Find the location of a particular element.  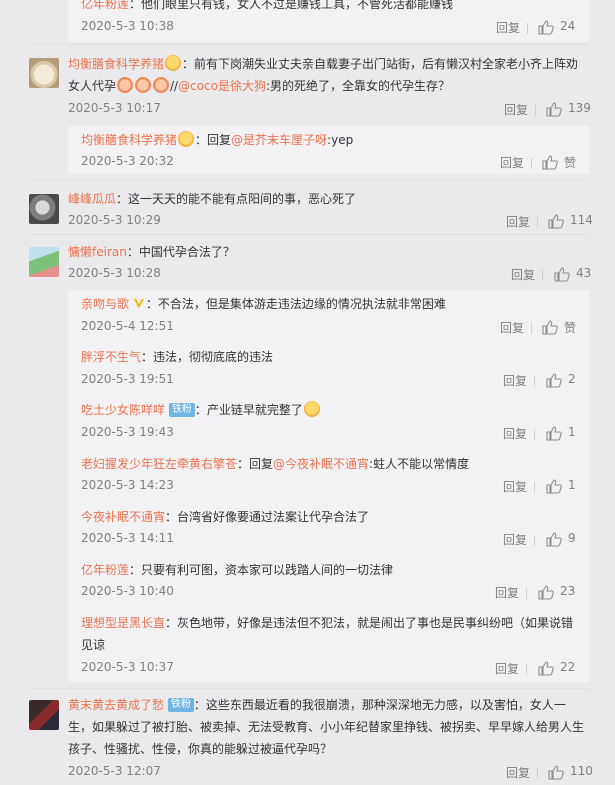

comment-text-line: 峰峰瓜瓜：这一天天的能不能有点阳间的事，恶心死了 is located at coordinates (328, 199).